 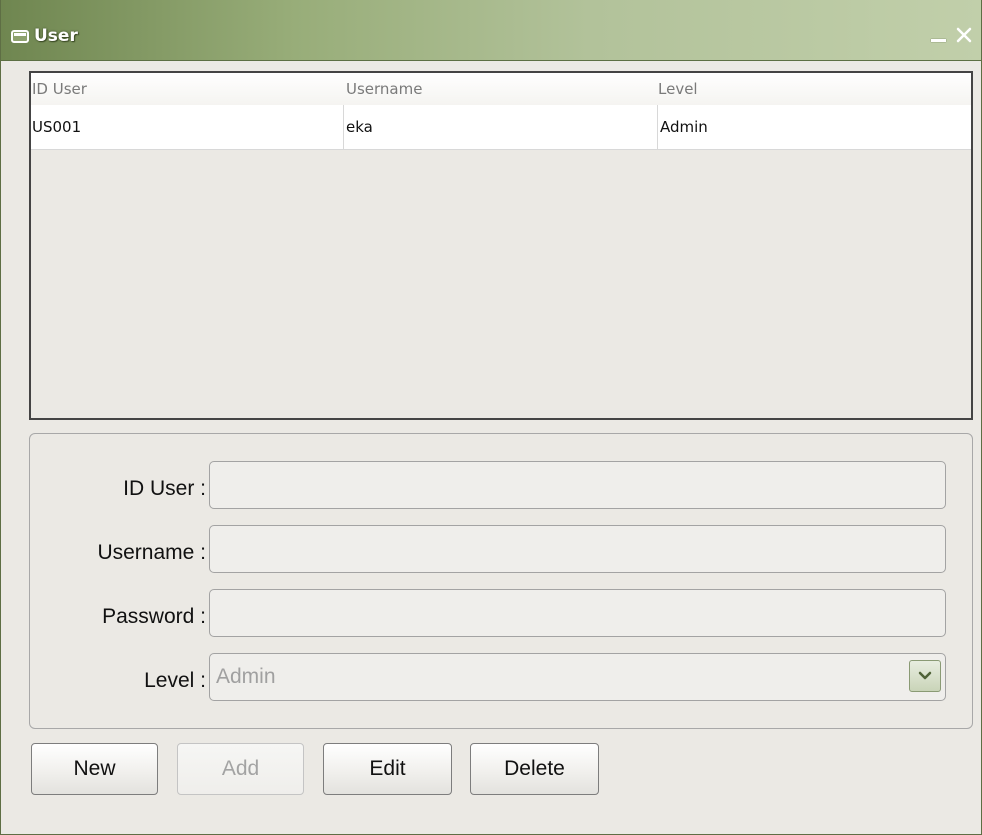 I want to click on cell-username: eka, so click(x=359, y=127).